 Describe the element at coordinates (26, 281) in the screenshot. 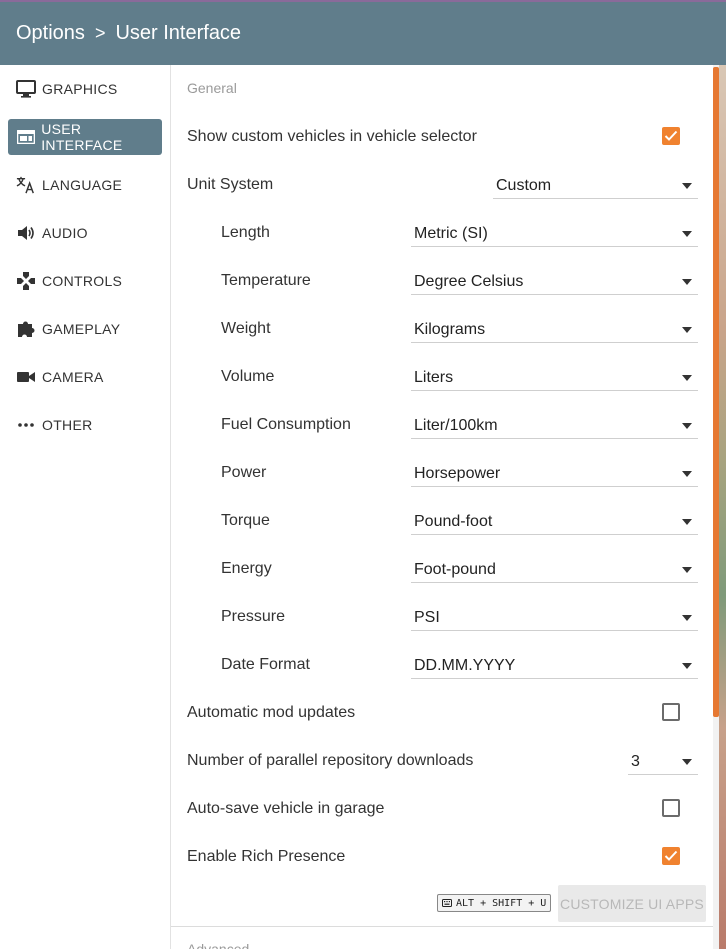

I see `gamepad-icon` at that location.